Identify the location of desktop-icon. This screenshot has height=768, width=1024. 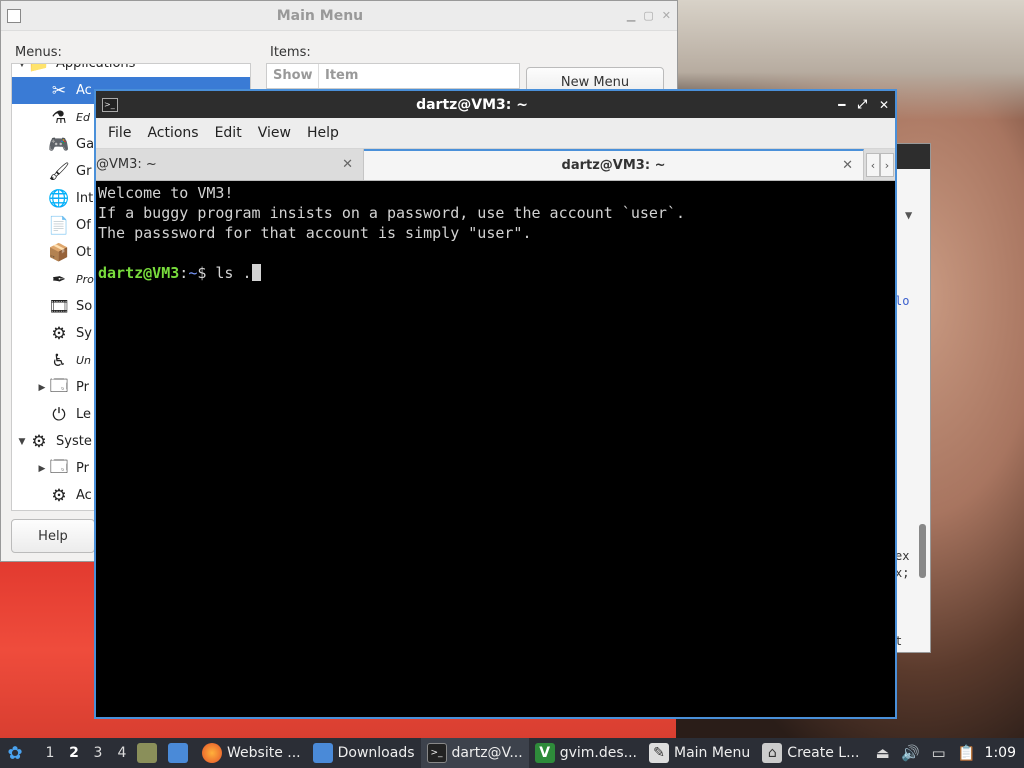
(178, 753).